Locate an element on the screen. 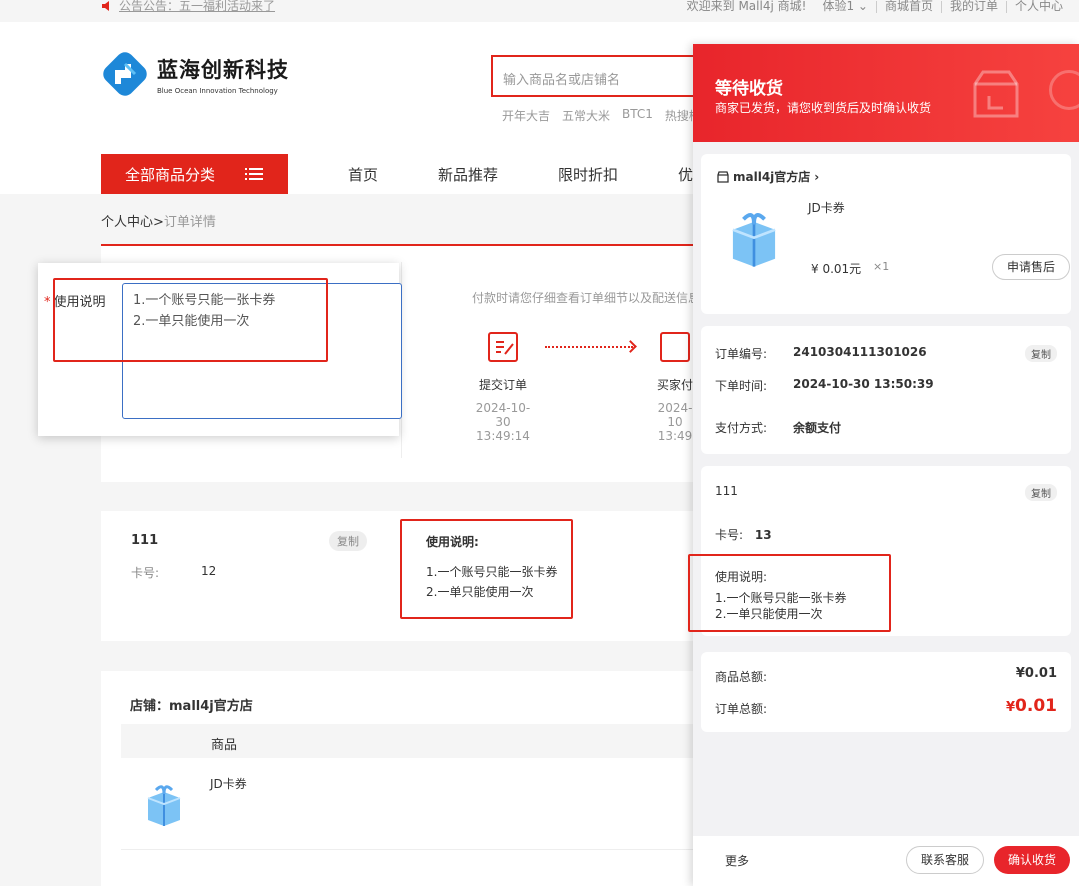 Image resolution: width=1079 pixels, height=886 pixels. status-desc: 商家已发货，请您收到货后及时确认收货 is located at coordinates (823, 108).